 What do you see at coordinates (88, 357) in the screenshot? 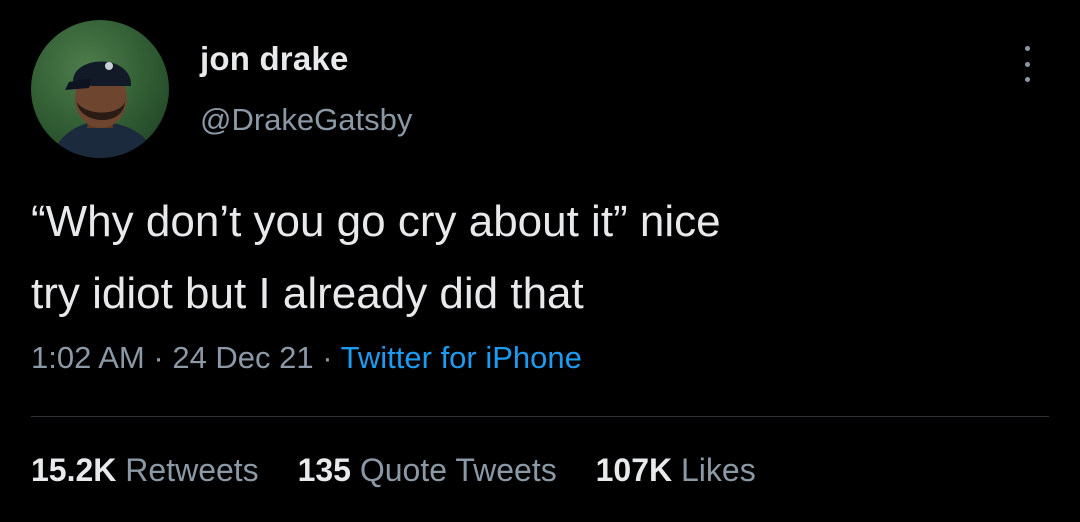
I see `tweet-time: 1:02 AM` at bounding box center [88, 357].